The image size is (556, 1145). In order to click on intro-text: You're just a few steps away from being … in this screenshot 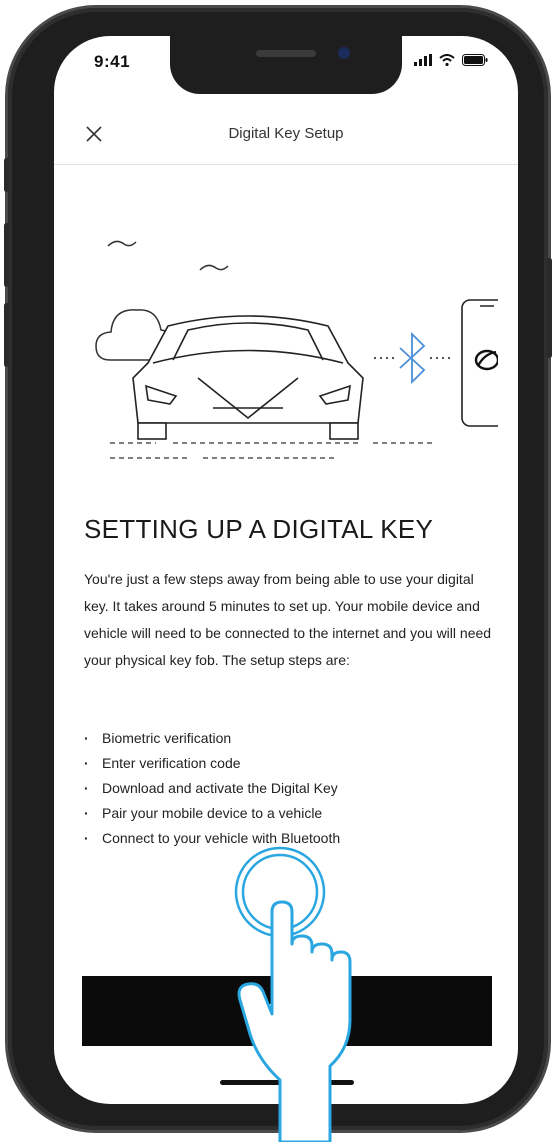, I will do `click(288, 619)`.